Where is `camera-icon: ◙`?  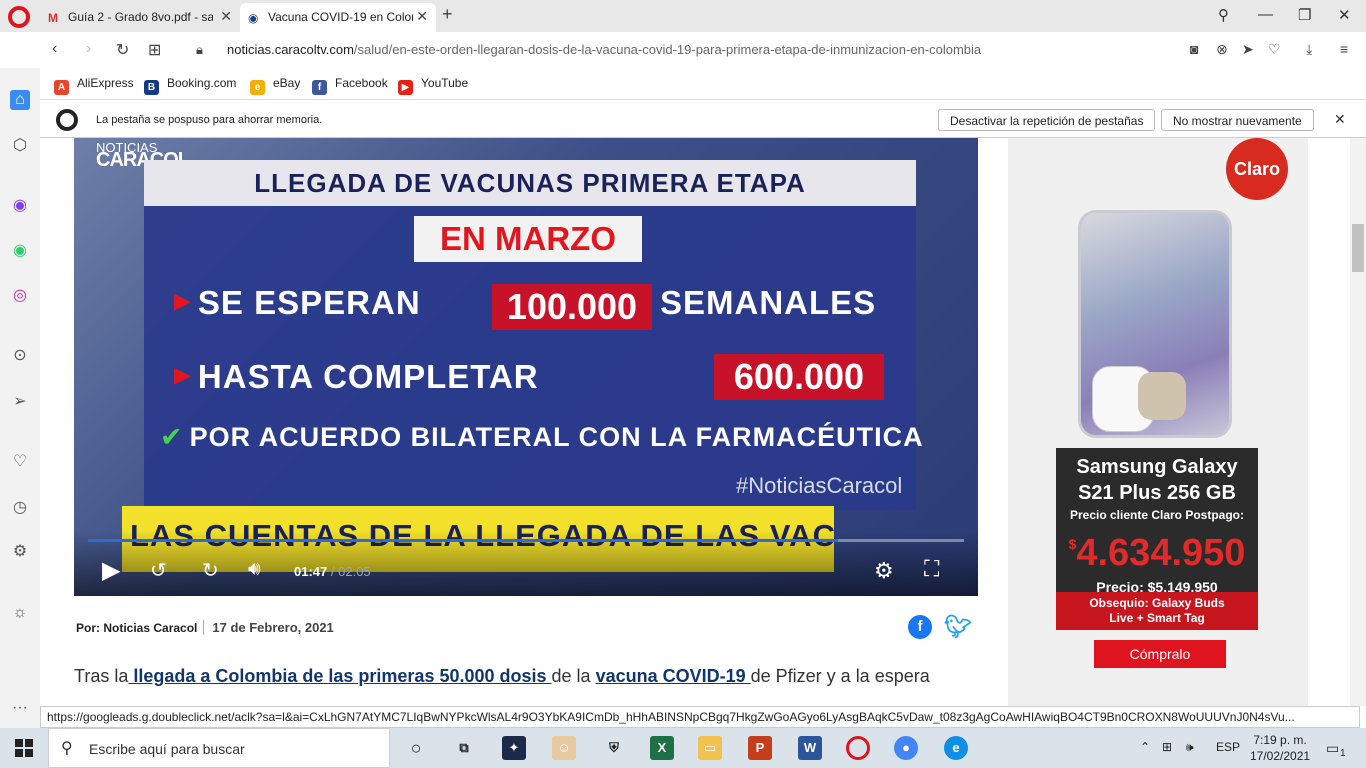 camera-icon: ◙ is located at coordinates (1194, 49).